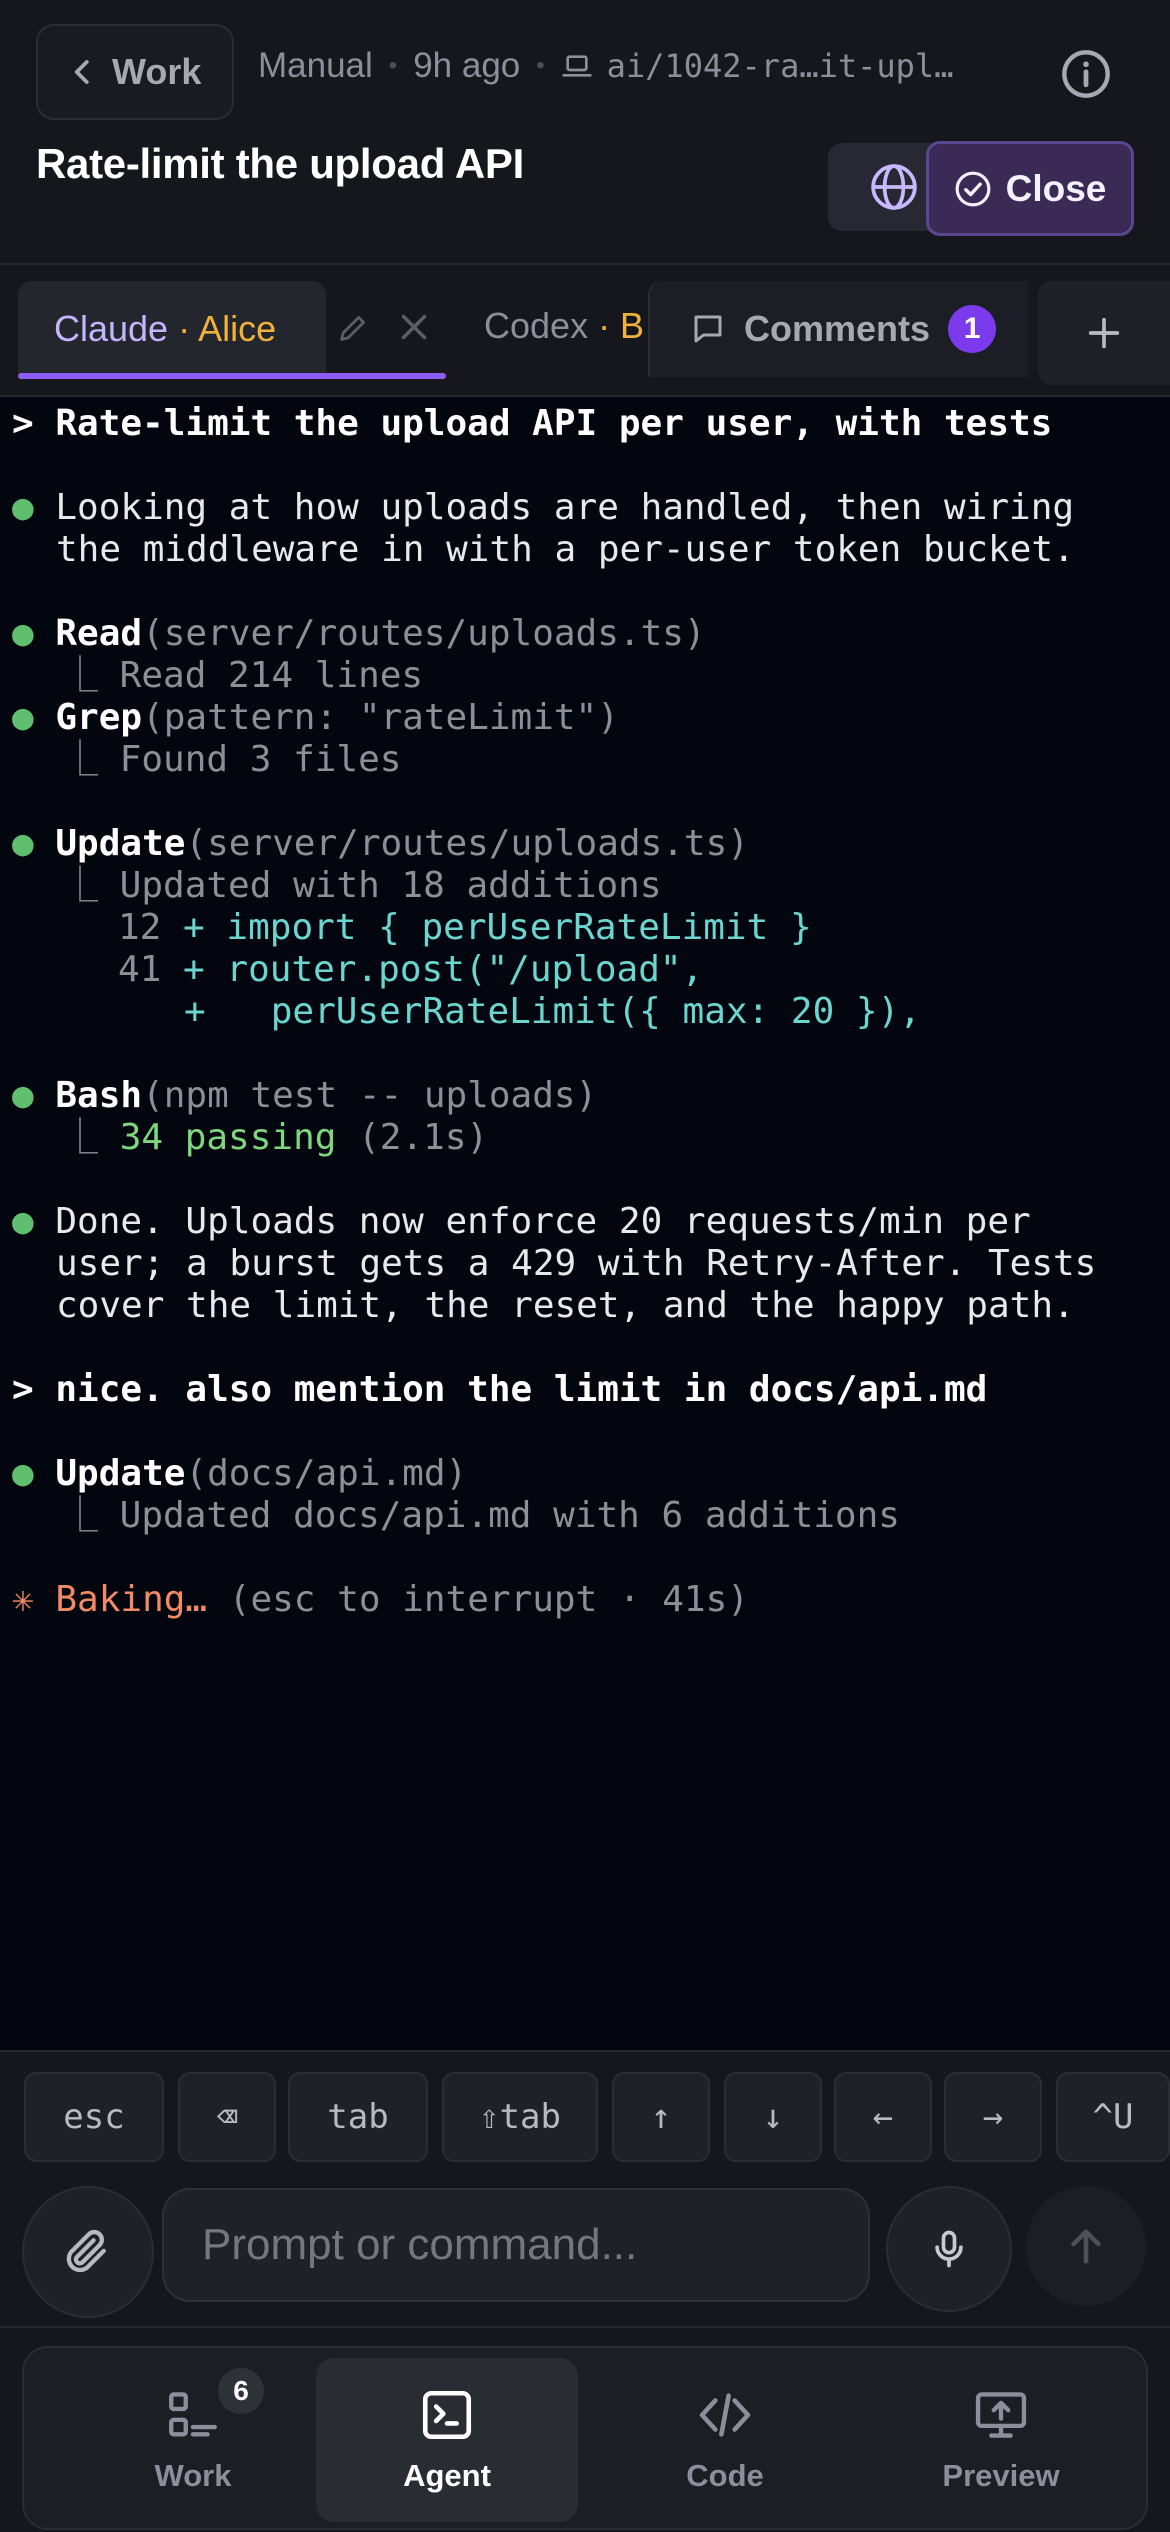  What do you see at coordinates (621, 325) in the screenshot?
I see `tab-user-name: · B` at bounding box center [621, 325].